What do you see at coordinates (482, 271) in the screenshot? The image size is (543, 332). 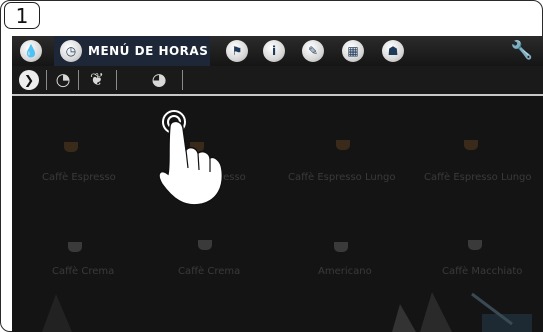 I see `product-label: Caffè Macchiato` at bounding box center [482, 271].